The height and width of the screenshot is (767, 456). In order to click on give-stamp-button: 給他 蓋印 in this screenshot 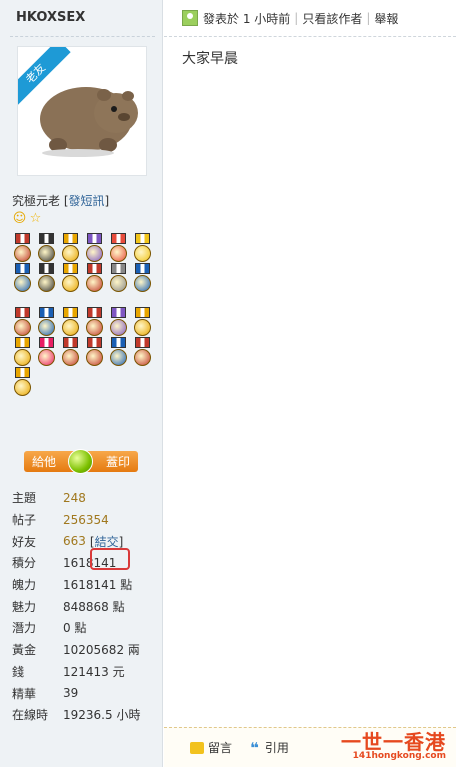, I will do `click(81, 461)`.